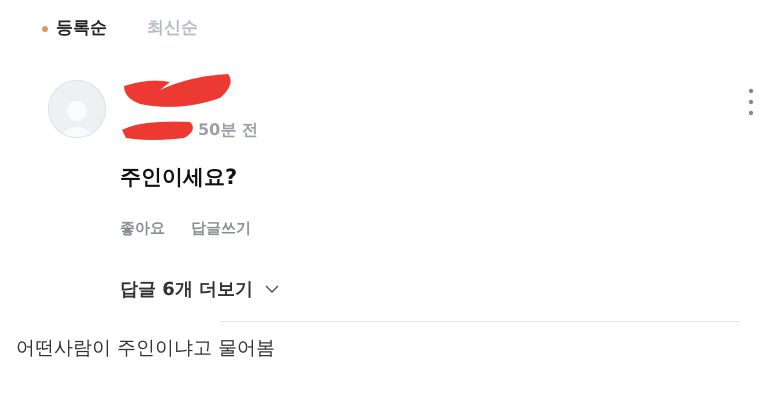 Image resolution: width=762 pixels, height=415 pixels. I want to click on chevron-down-icon, so click(272, 289).